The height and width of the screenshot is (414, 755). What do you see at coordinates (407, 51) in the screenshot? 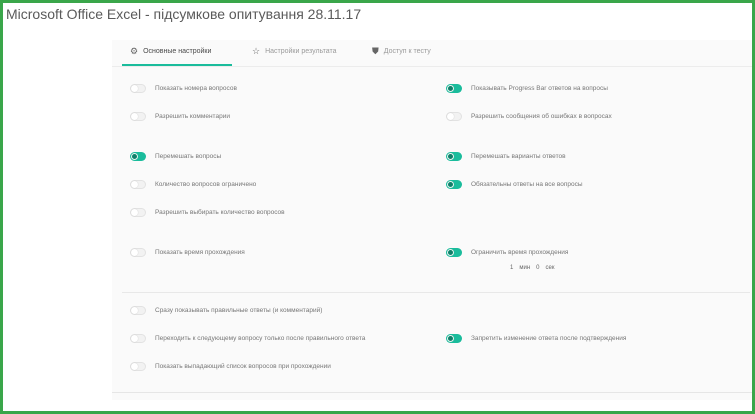
I see `tab-access-label: Доступ к тесту` at bounding box center [407, 51].